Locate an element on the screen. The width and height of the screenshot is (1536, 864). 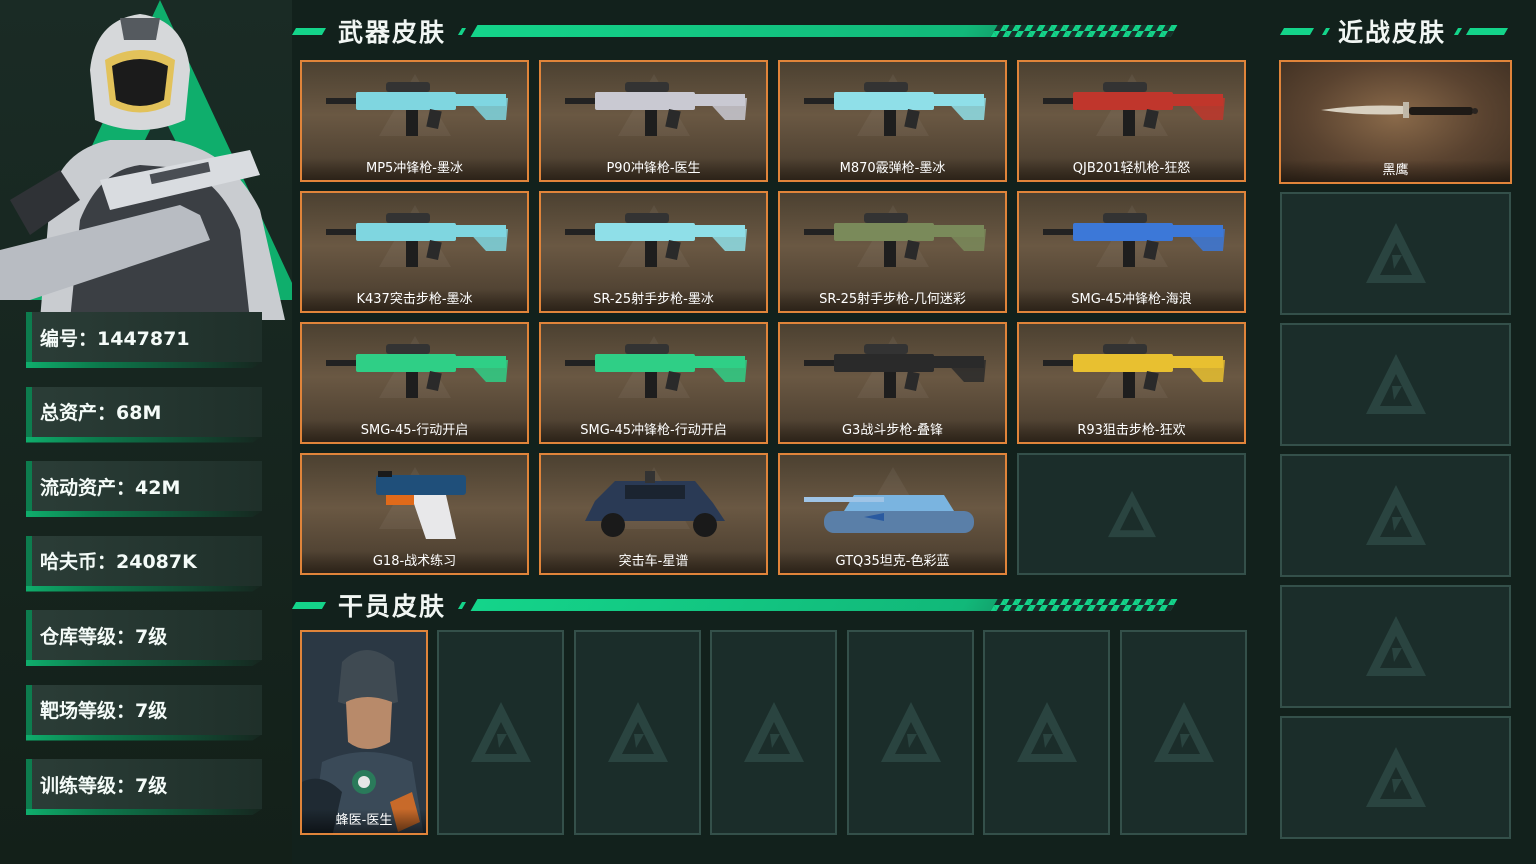
weapon-skin-card: QJB201轻机枪-狂怒 is located at coordinates (1131, 121).